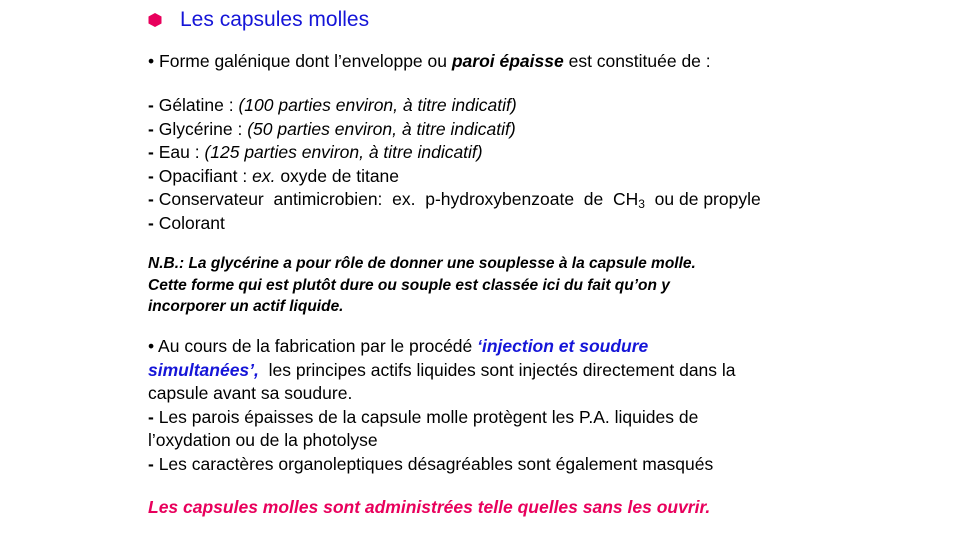 The image size is (960, 540). Describe the element at coordinates (563, 346) in the screenshot. I see `process-name: ‘injection et soudure` at that location.